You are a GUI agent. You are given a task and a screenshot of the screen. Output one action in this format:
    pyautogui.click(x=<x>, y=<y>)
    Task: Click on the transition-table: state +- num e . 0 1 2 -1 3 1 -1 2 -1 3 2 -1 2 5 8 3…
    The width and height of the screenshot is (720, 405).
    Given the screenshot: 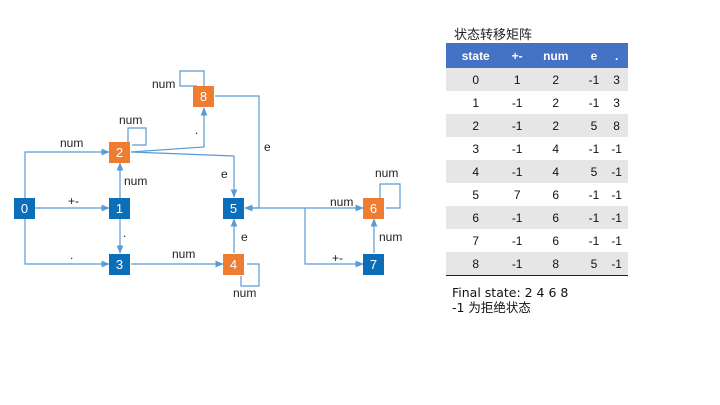 What is the action you would take?
    pyautogui.click(x=537, y=159)
    